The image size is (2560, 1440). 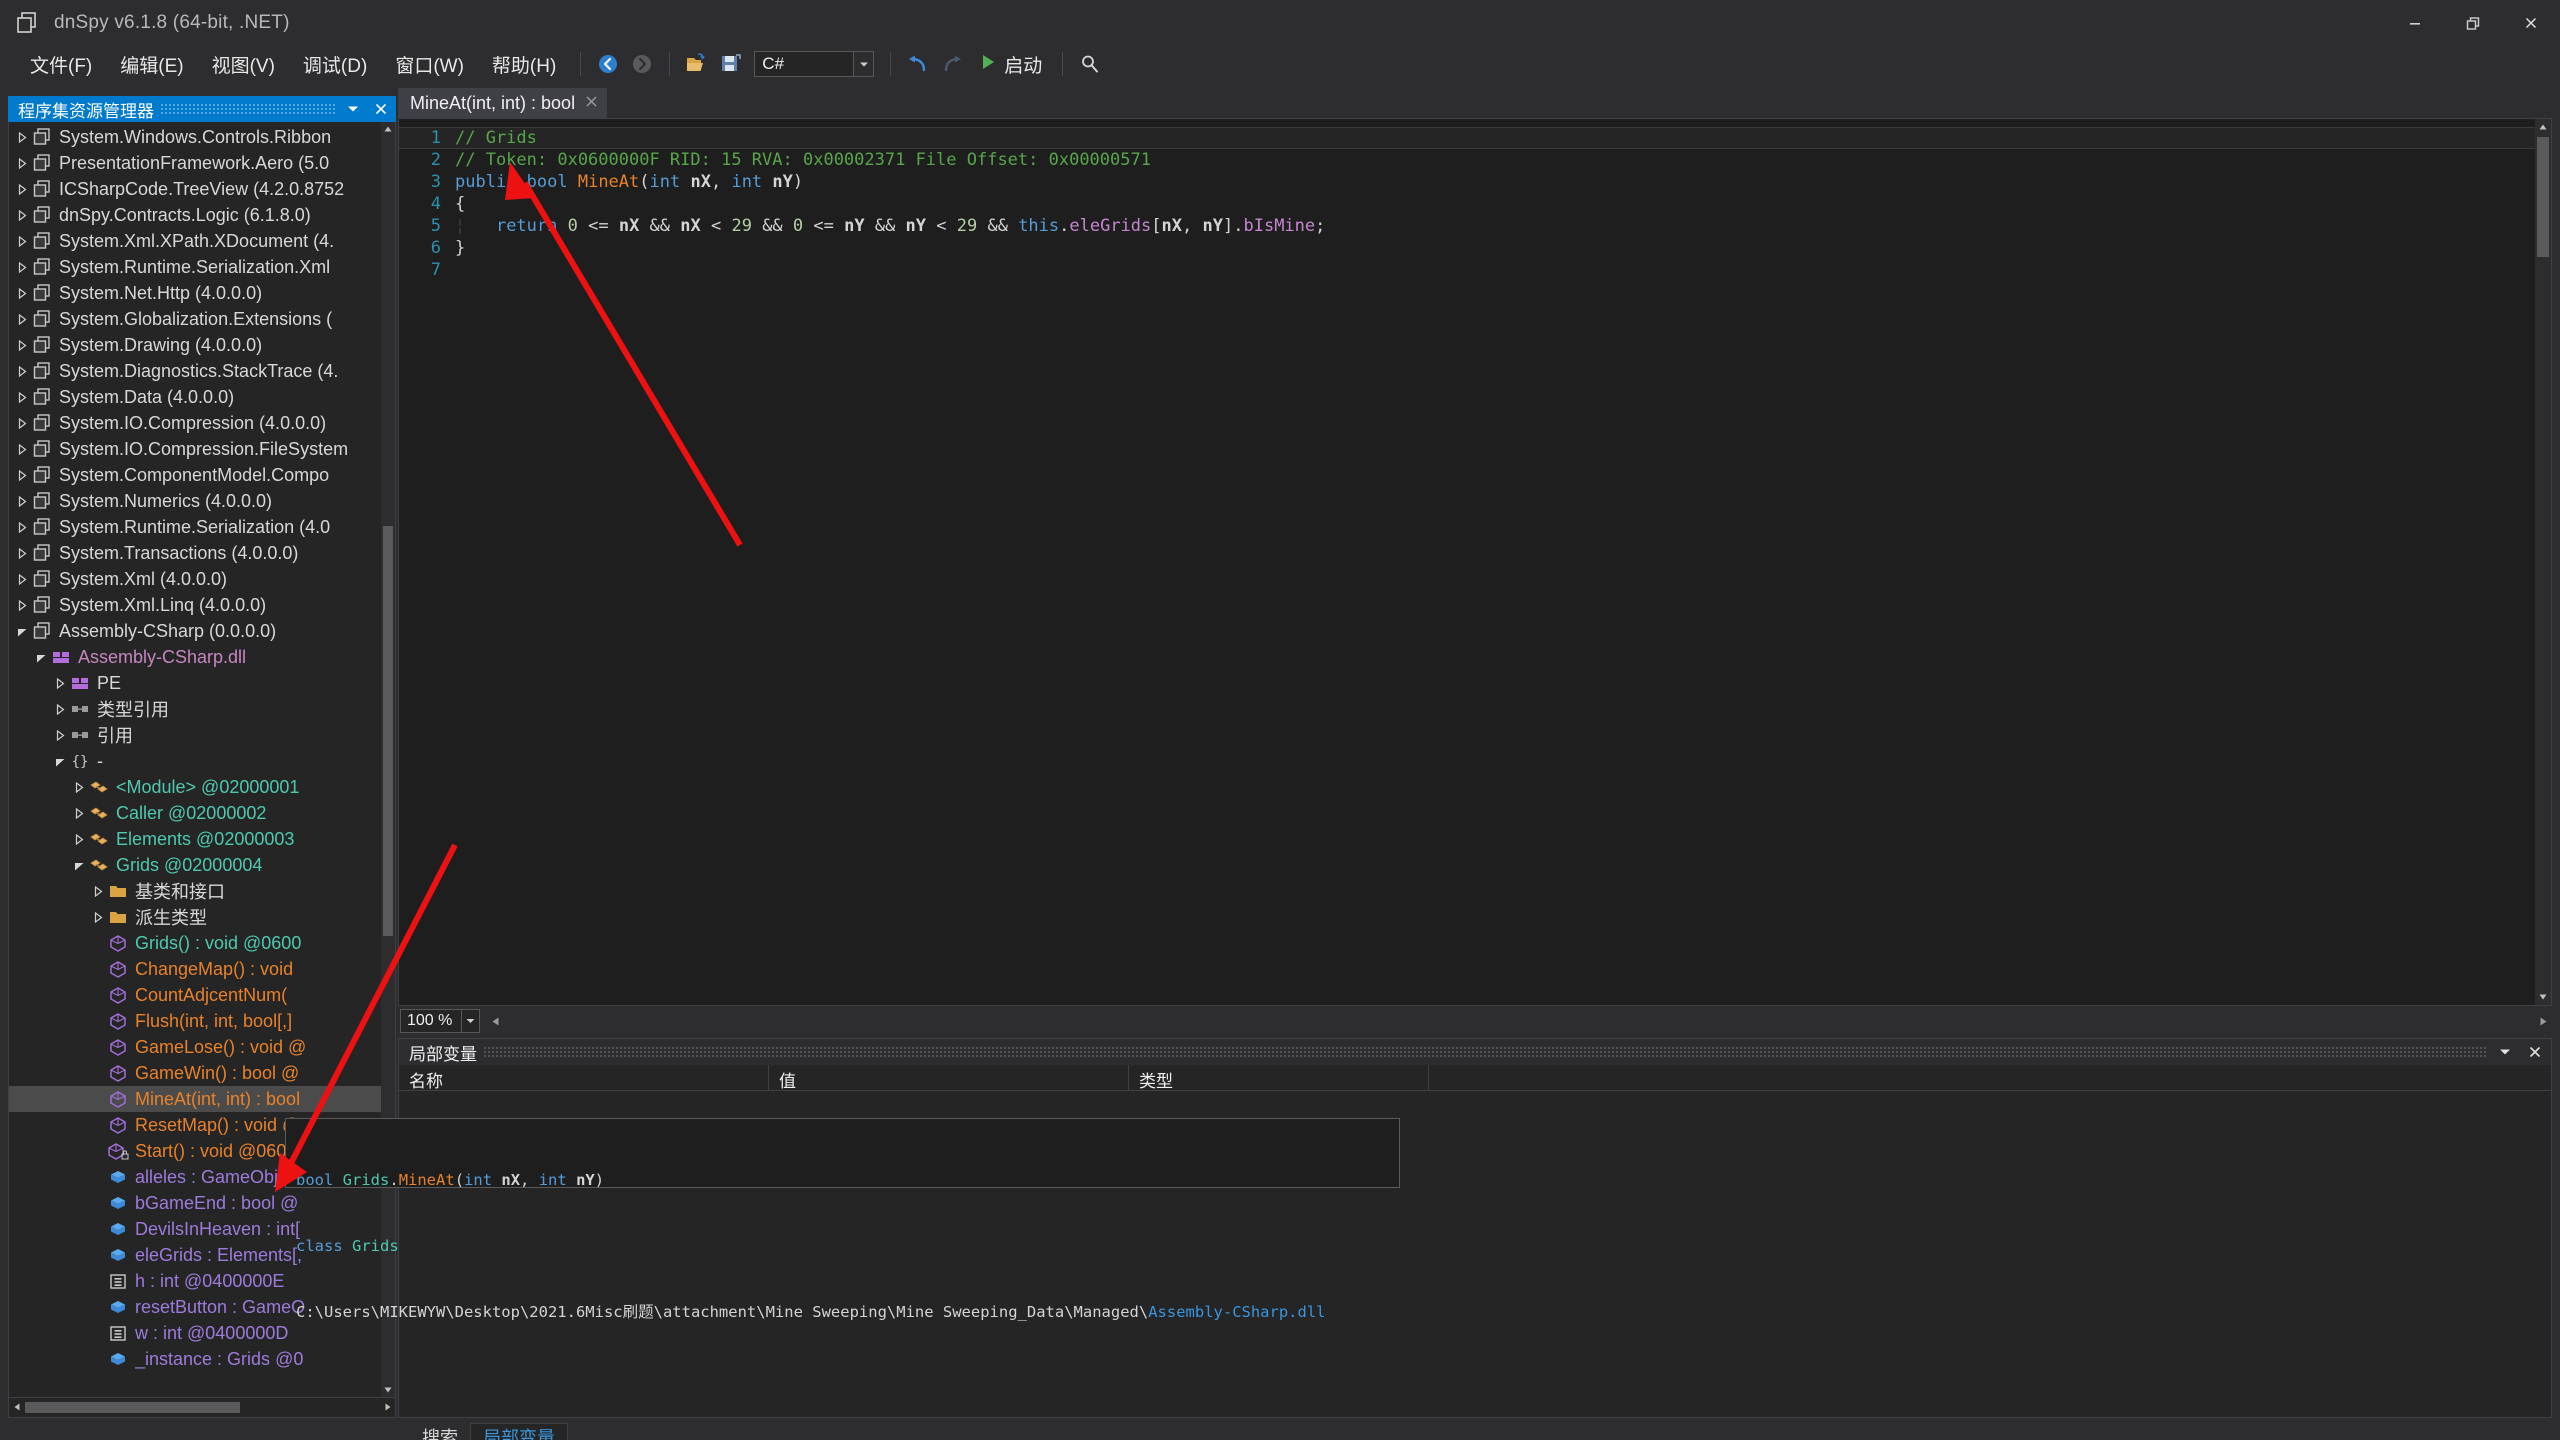 What do you see at coordinates (195, 1047) in the screenshot?
I see `tree-node: GameLose() : void @` at bounding box center [195, 1047].